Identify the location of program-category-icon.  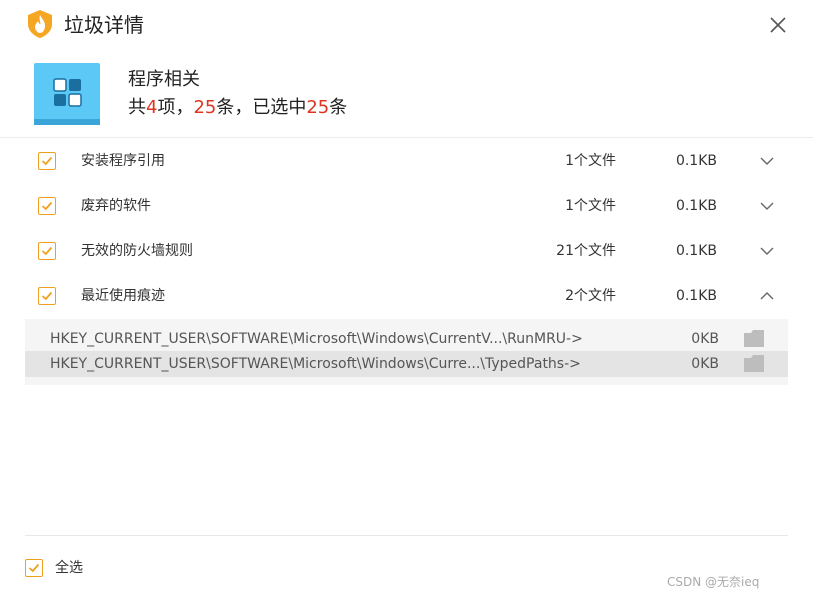
(67, 94).